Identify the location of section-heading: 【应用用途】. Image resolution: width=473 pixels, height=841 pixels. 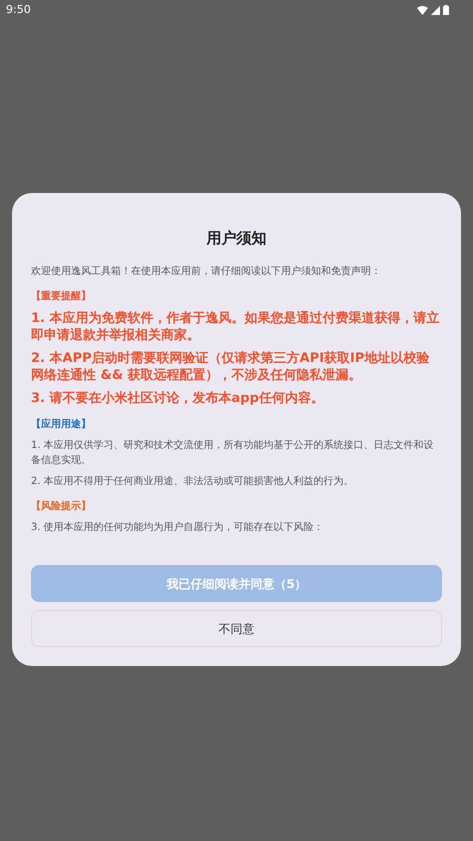
(61, 424).